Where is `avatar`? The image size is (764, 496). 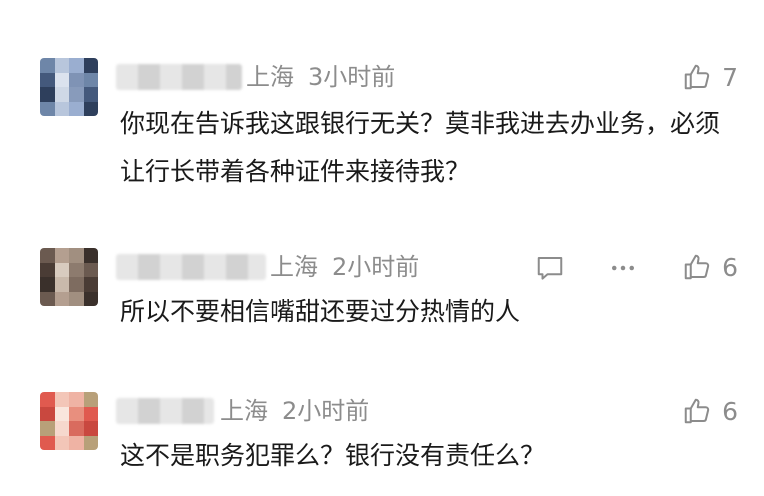
avatar is located at coordinates (69, 421).